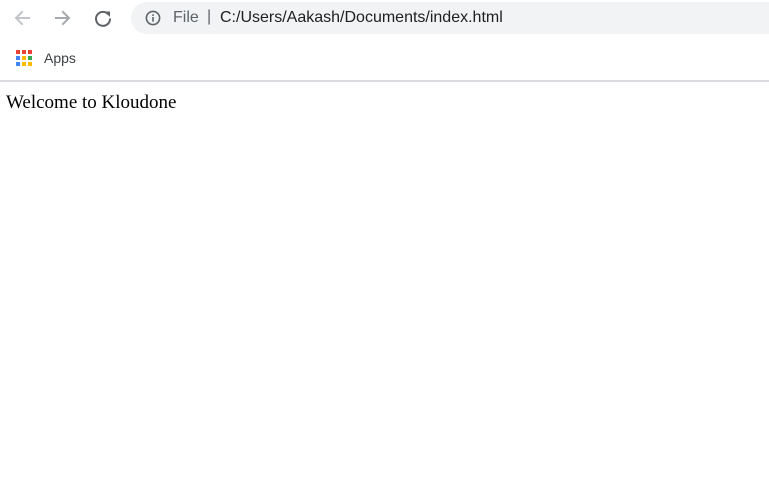 The image size is (769, 489). Describe the element at coordinates (91, 102) in the screenshot. I see `page-body-text: Welcome to Kloudone` at that location.